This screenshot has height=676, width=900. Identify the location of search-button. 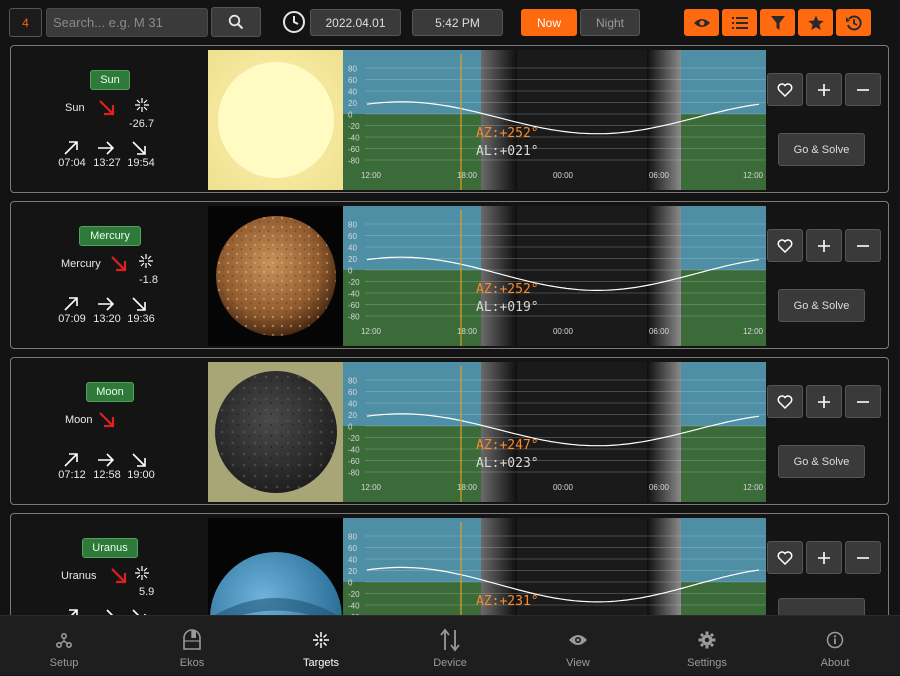
(236, 22).